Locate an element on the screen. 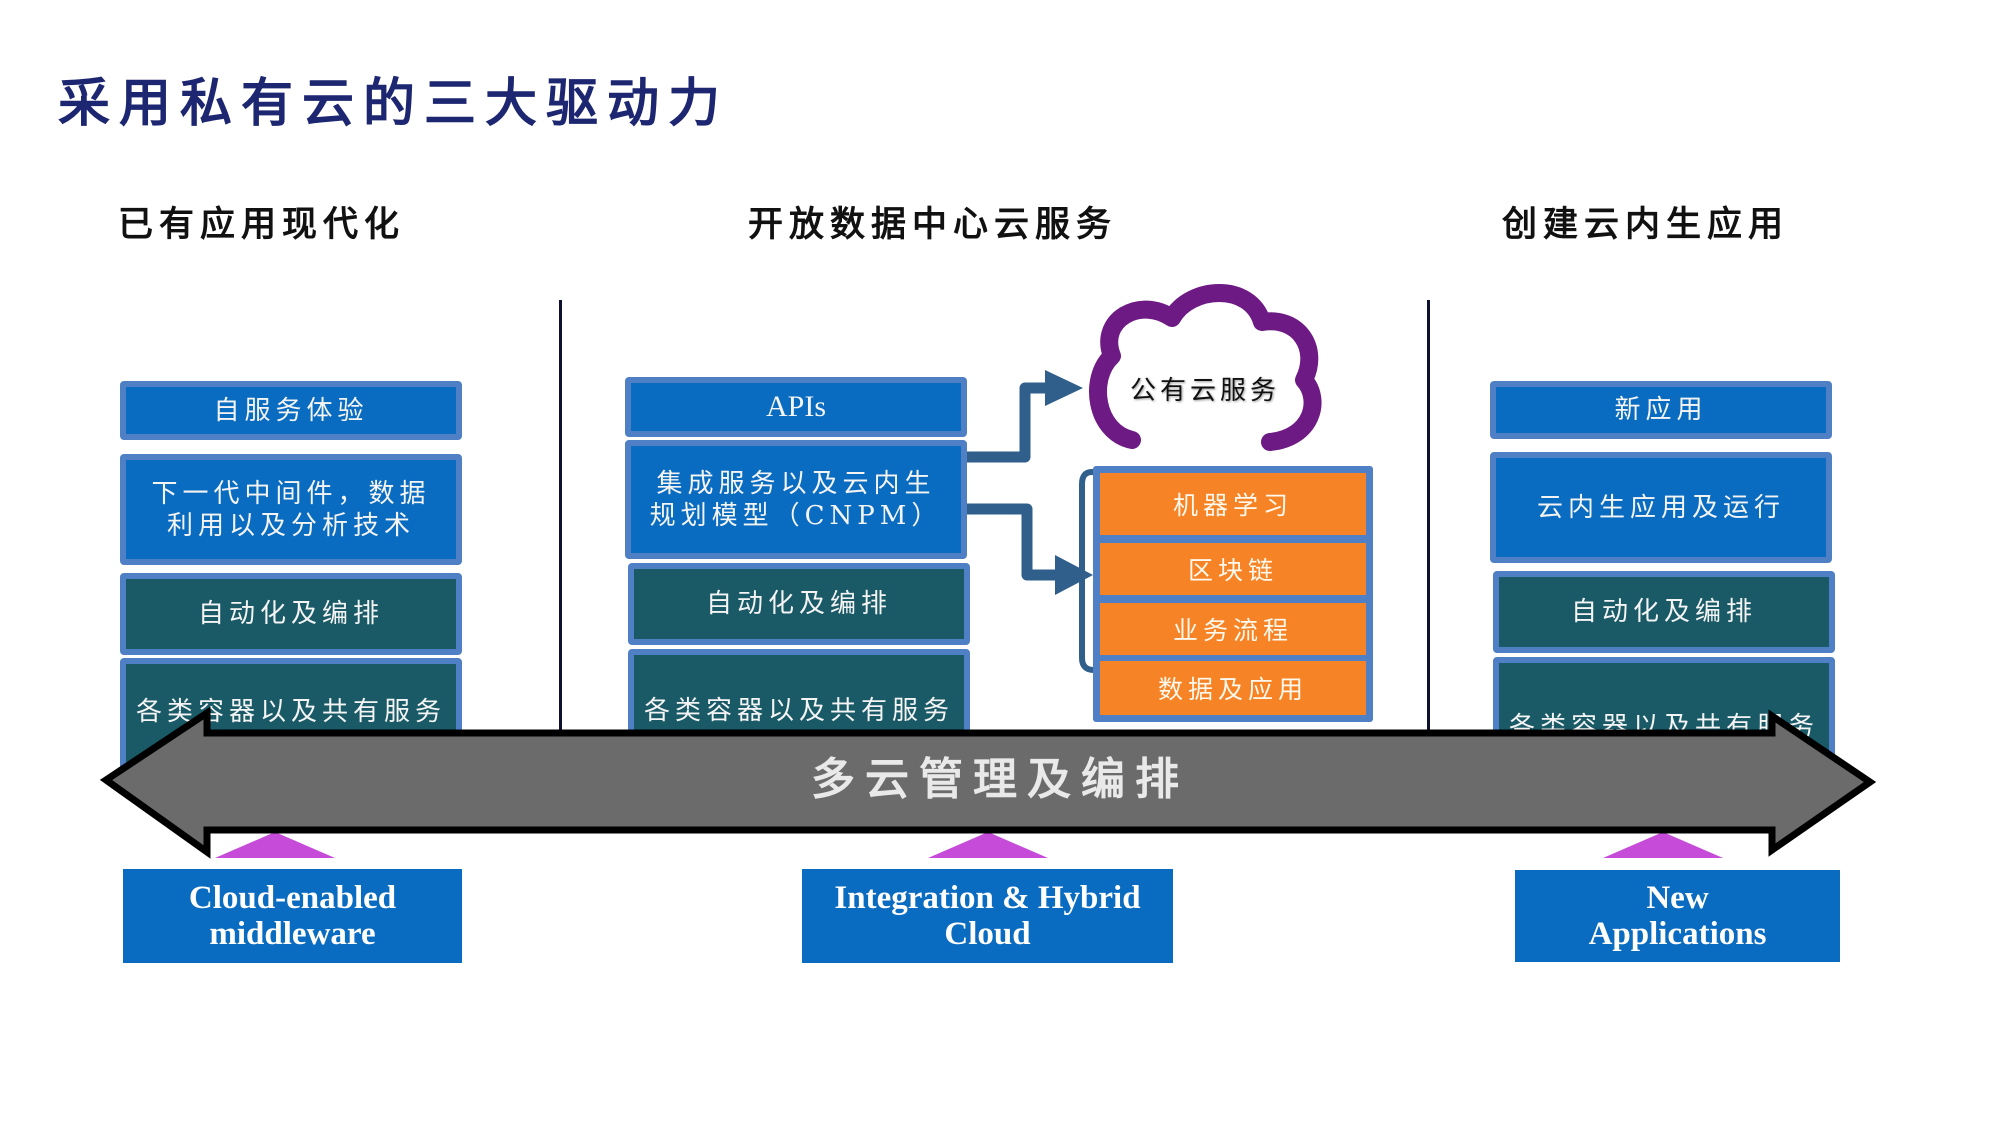 The image size is (2000, 1125). driver-label-cloud-enabled-middleware: Cloud-enabled middleware is located at coordinates (292, 916).